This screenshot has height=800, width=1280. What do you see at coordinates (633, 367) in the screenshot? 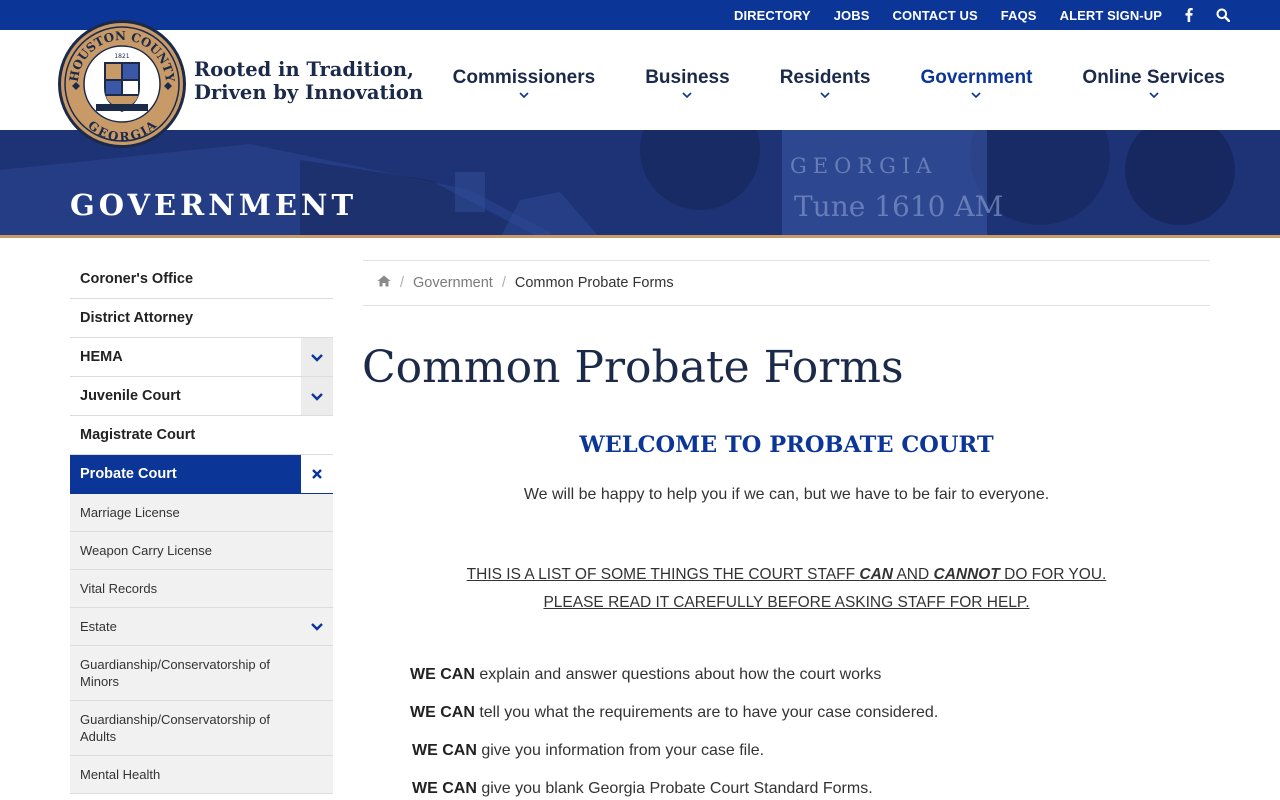
I see `page-title: Common Probate Forms` at bounding box center [633, 367].